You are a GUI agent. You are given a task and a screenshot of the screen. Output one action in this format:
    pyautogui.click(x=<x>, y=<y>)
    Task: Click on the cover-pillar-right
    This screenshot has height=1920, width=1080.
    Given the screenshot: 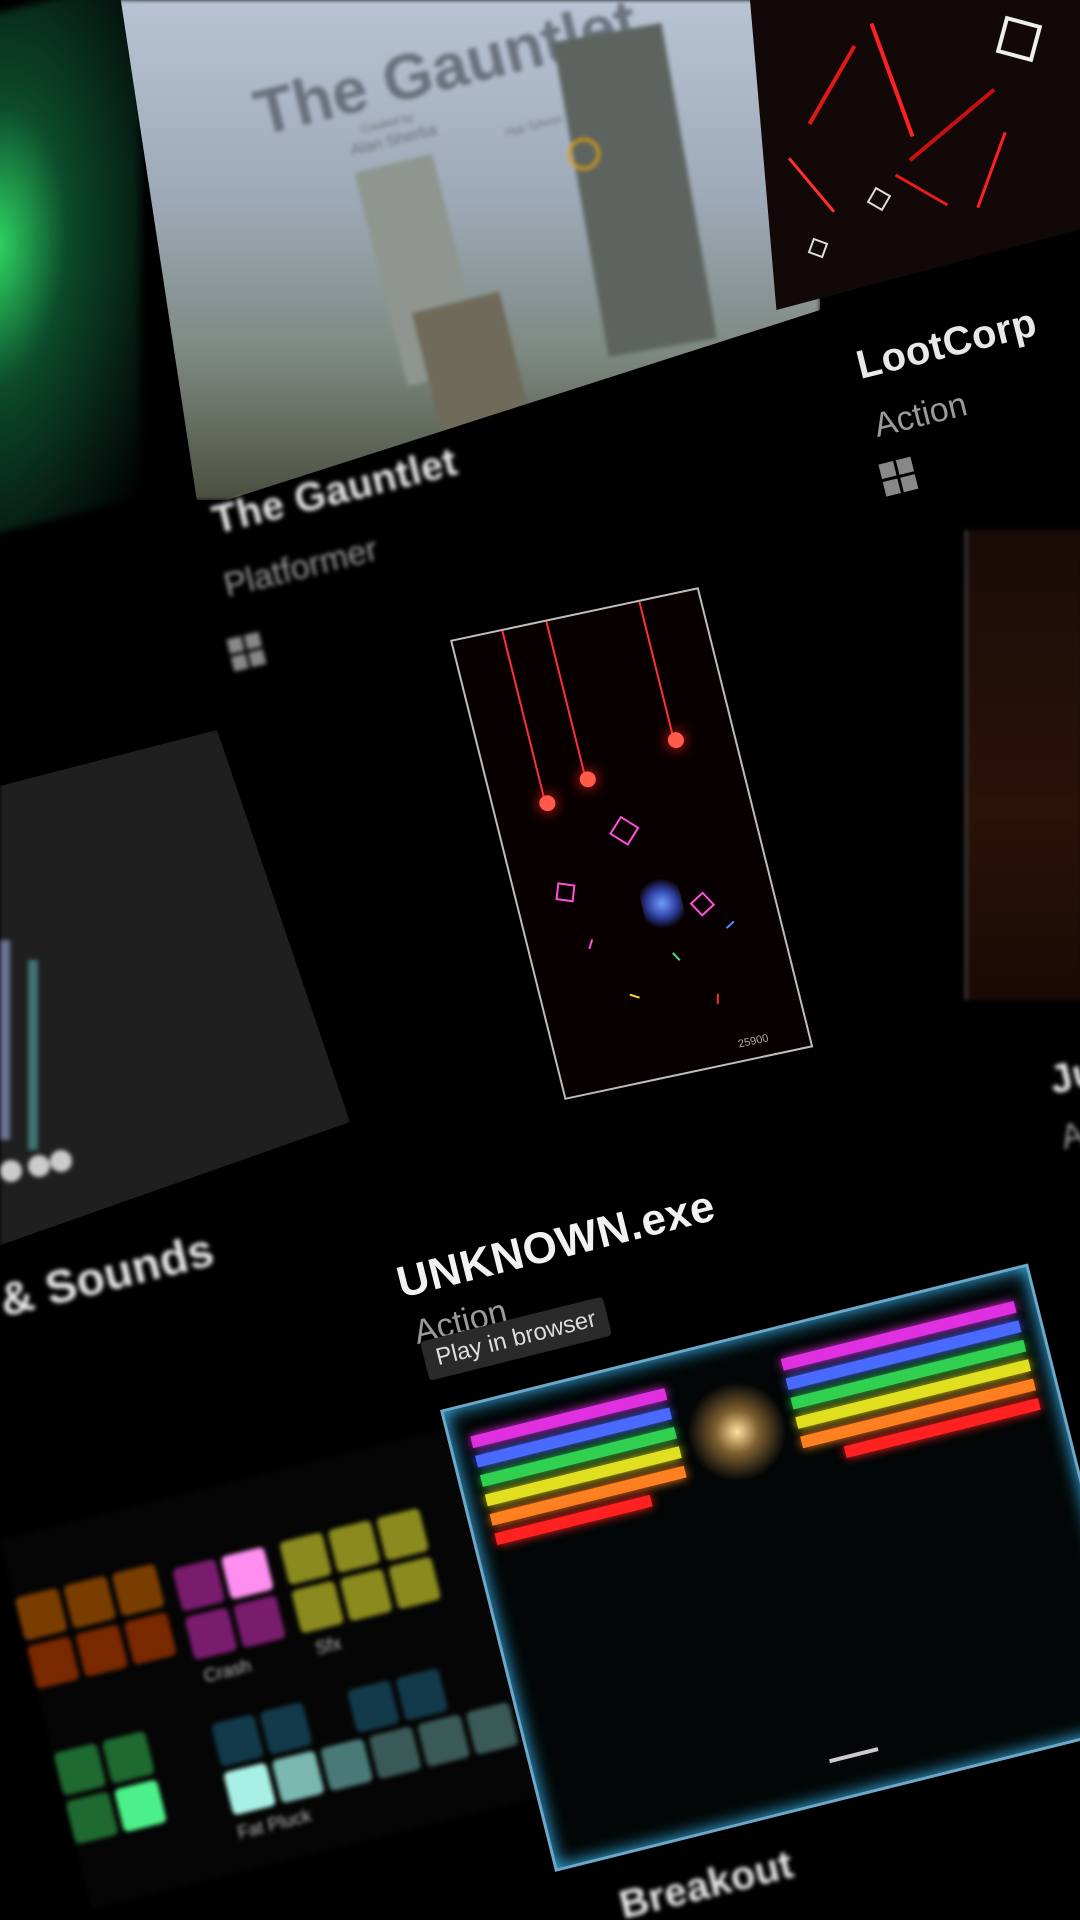 What is the action you would take?
    pyautogui.click(x=635, y=190)
    